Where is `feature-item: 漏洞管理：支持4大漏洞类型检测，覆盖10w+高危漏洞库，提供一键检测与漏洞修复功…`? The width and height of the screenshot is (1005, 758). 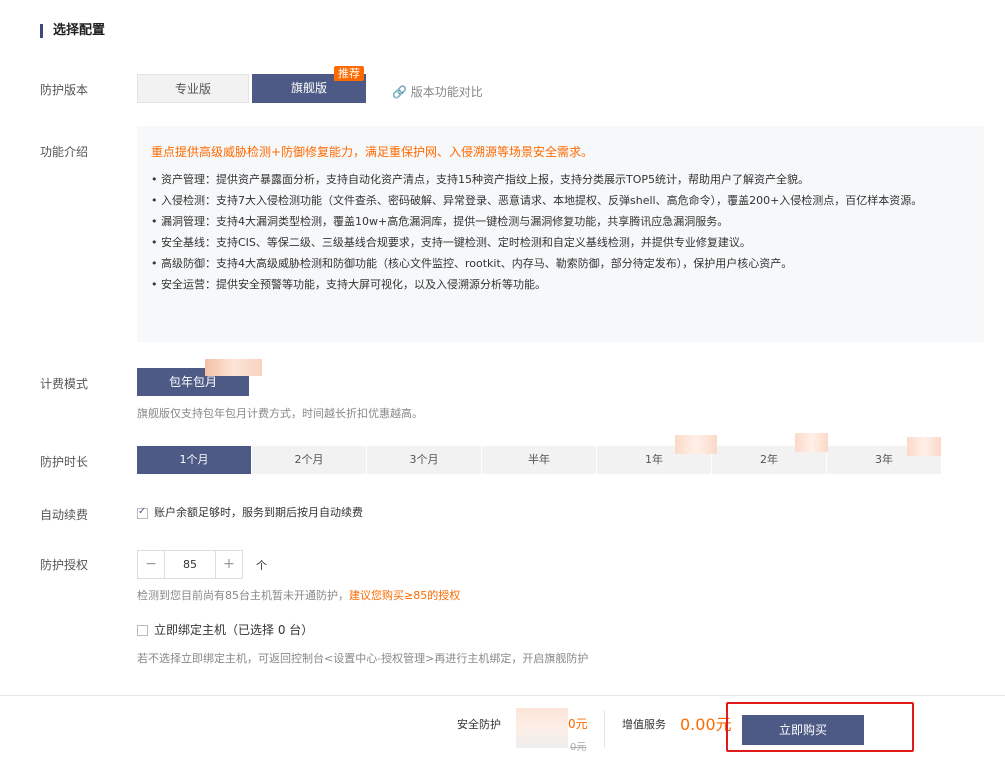 feature-item: 漏洞管理：支持4大漏洞类型检测，覆盖10w+高危漏洞库，提供一键检测与漏洞修复功… is located at coordinates (560, 222).